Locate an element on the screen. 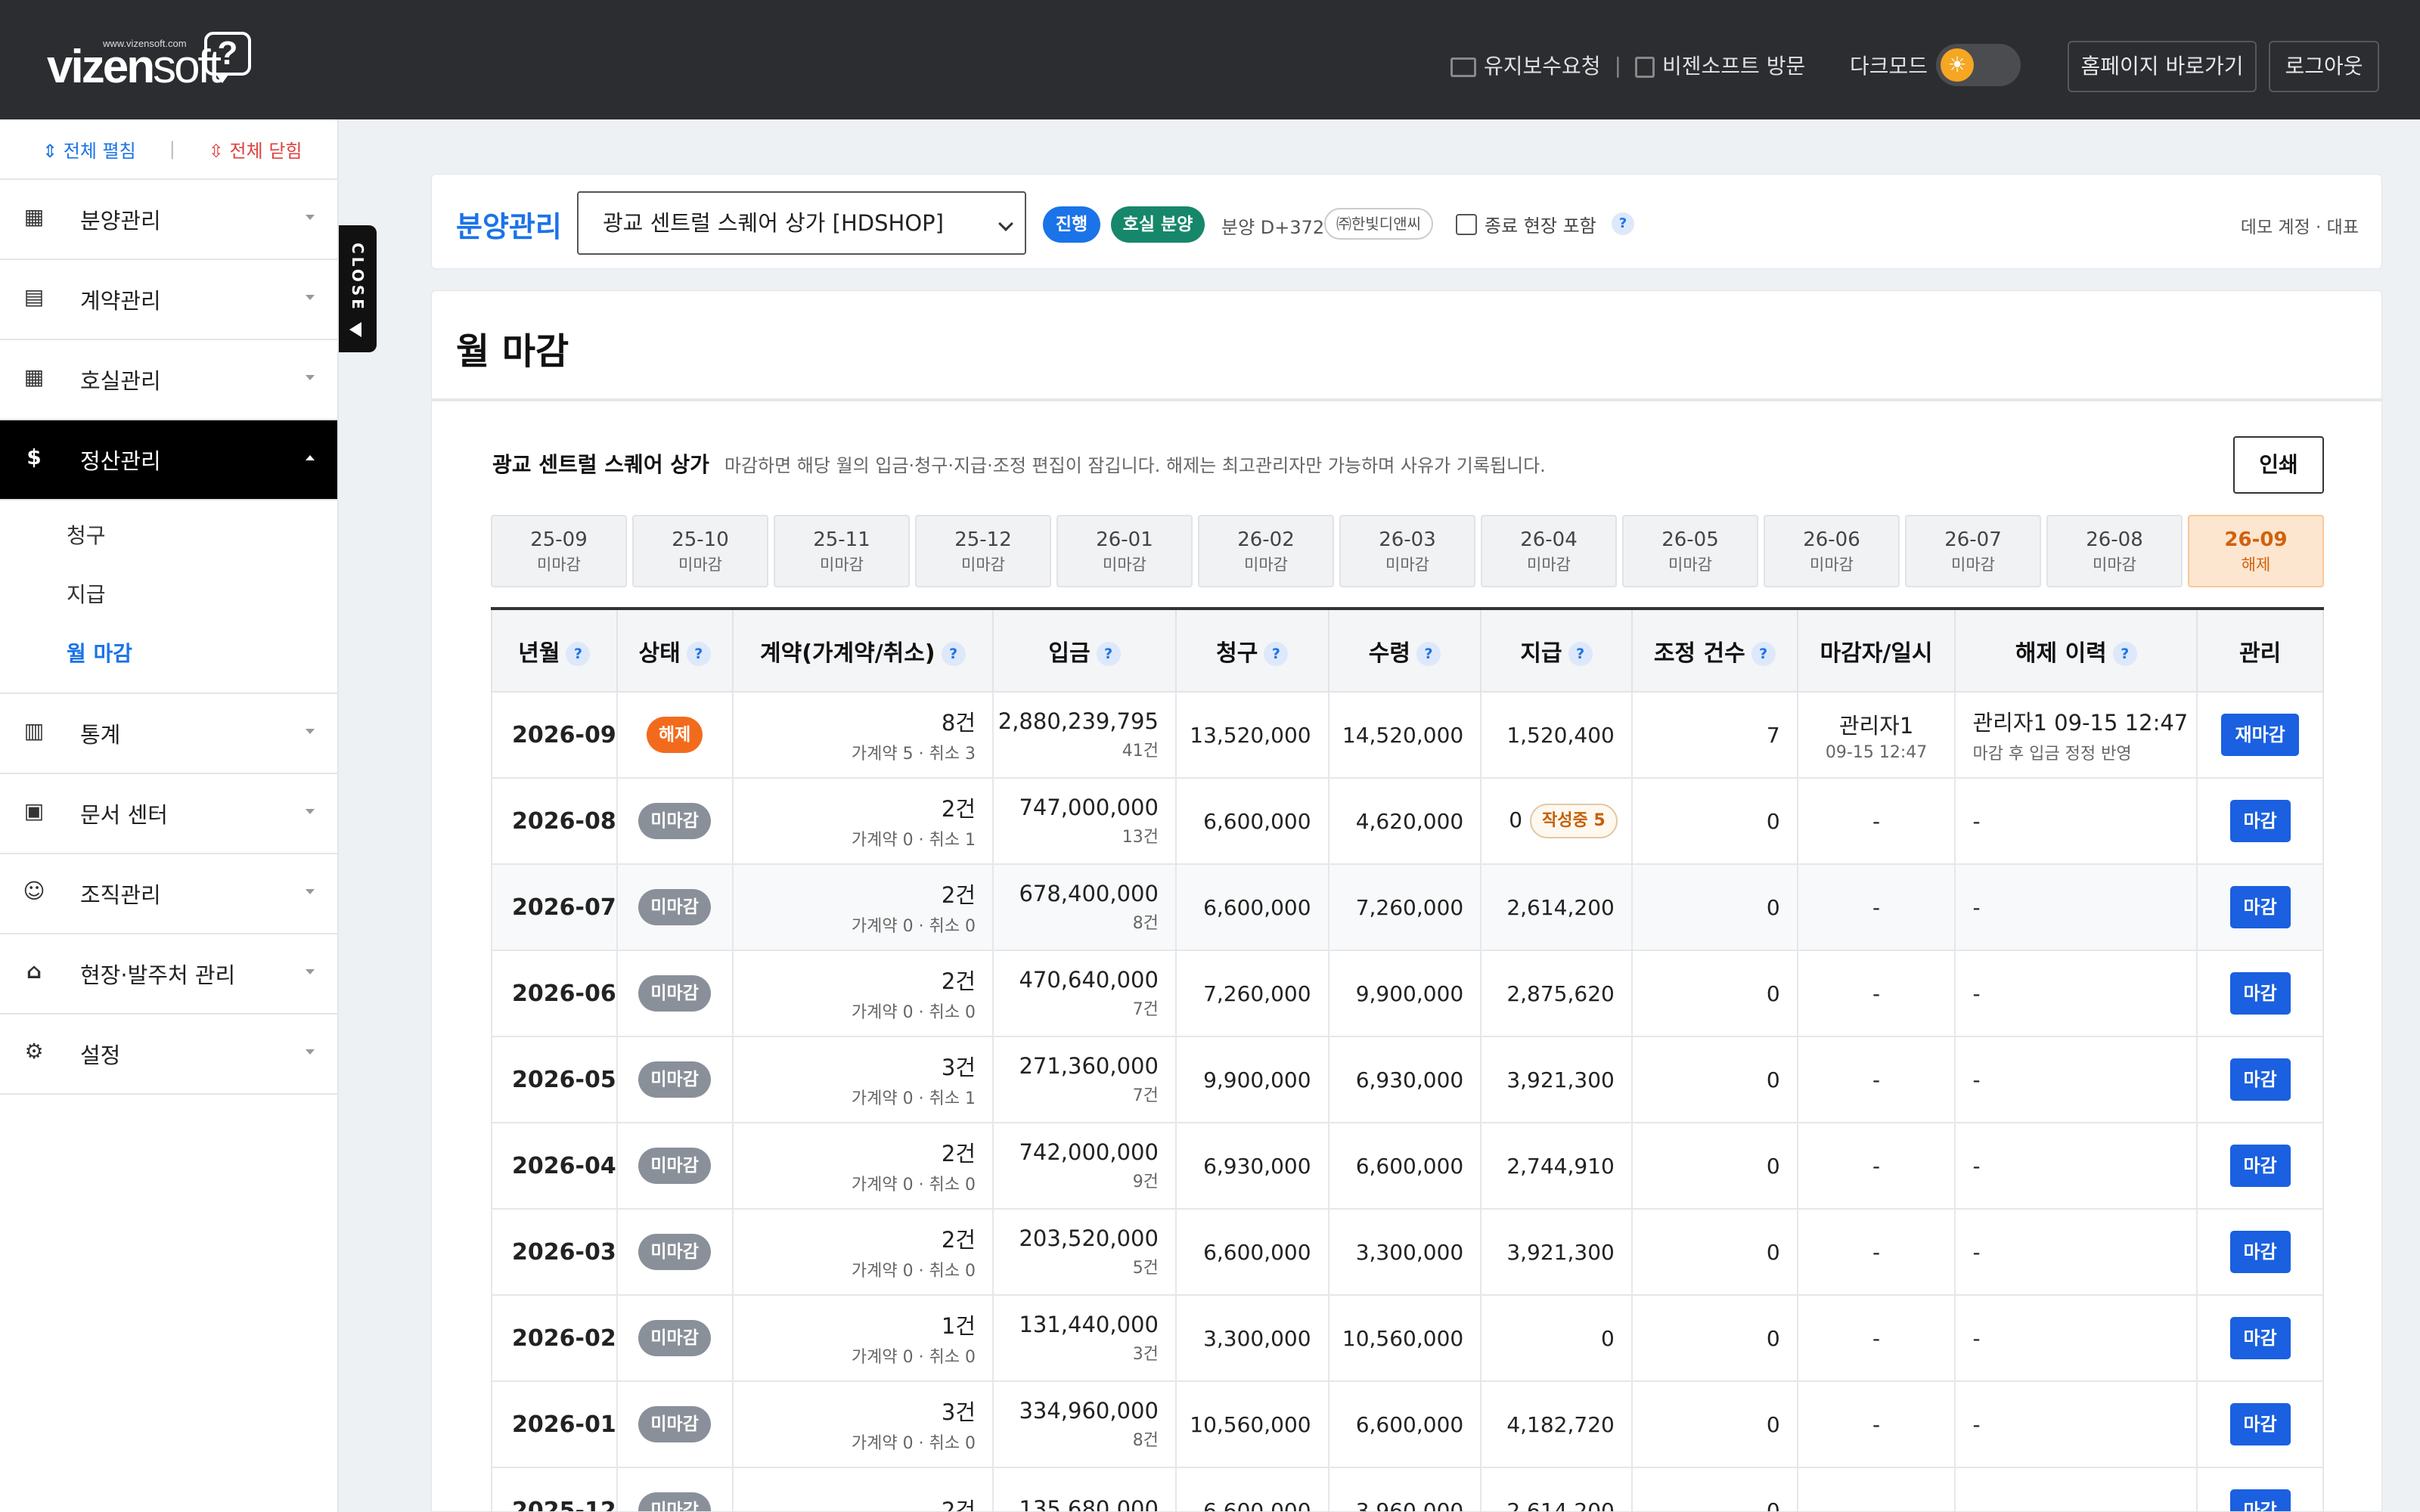  reclose-button: 재마감 is located at coordinates (2260, 735).